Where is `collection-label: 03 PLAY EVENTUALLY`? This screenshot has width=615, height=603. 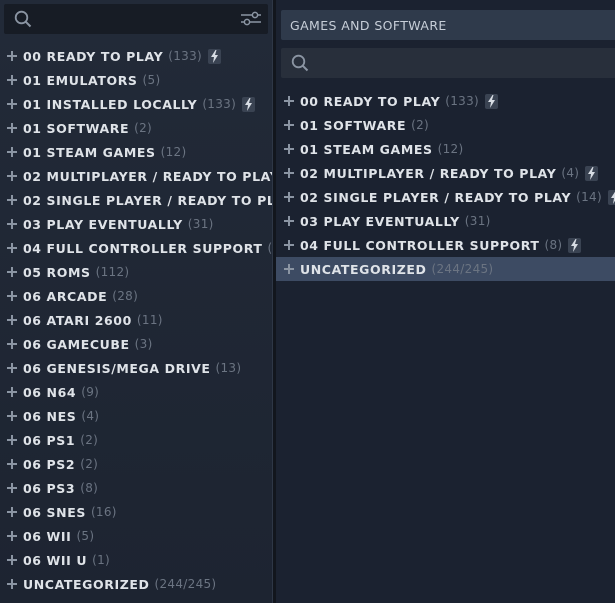 collection-label: 03 PLAY EVENTUALLY is located at coordinates (380, 221).